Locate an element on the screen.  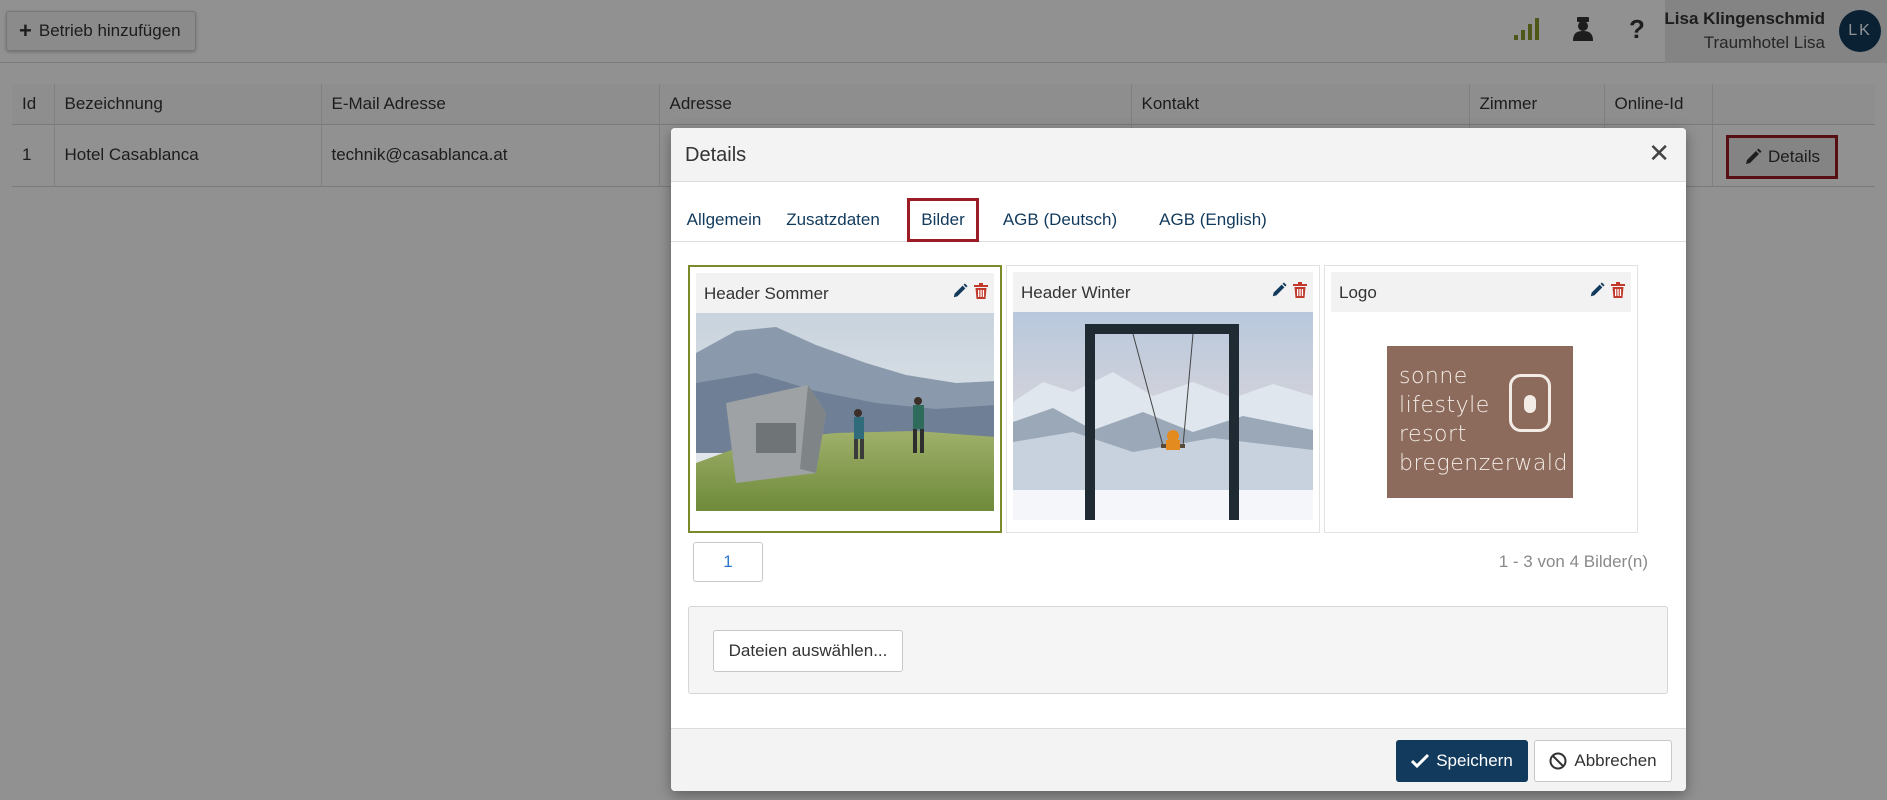
image-card: Header Winter is located at coordinates (1163, 399).